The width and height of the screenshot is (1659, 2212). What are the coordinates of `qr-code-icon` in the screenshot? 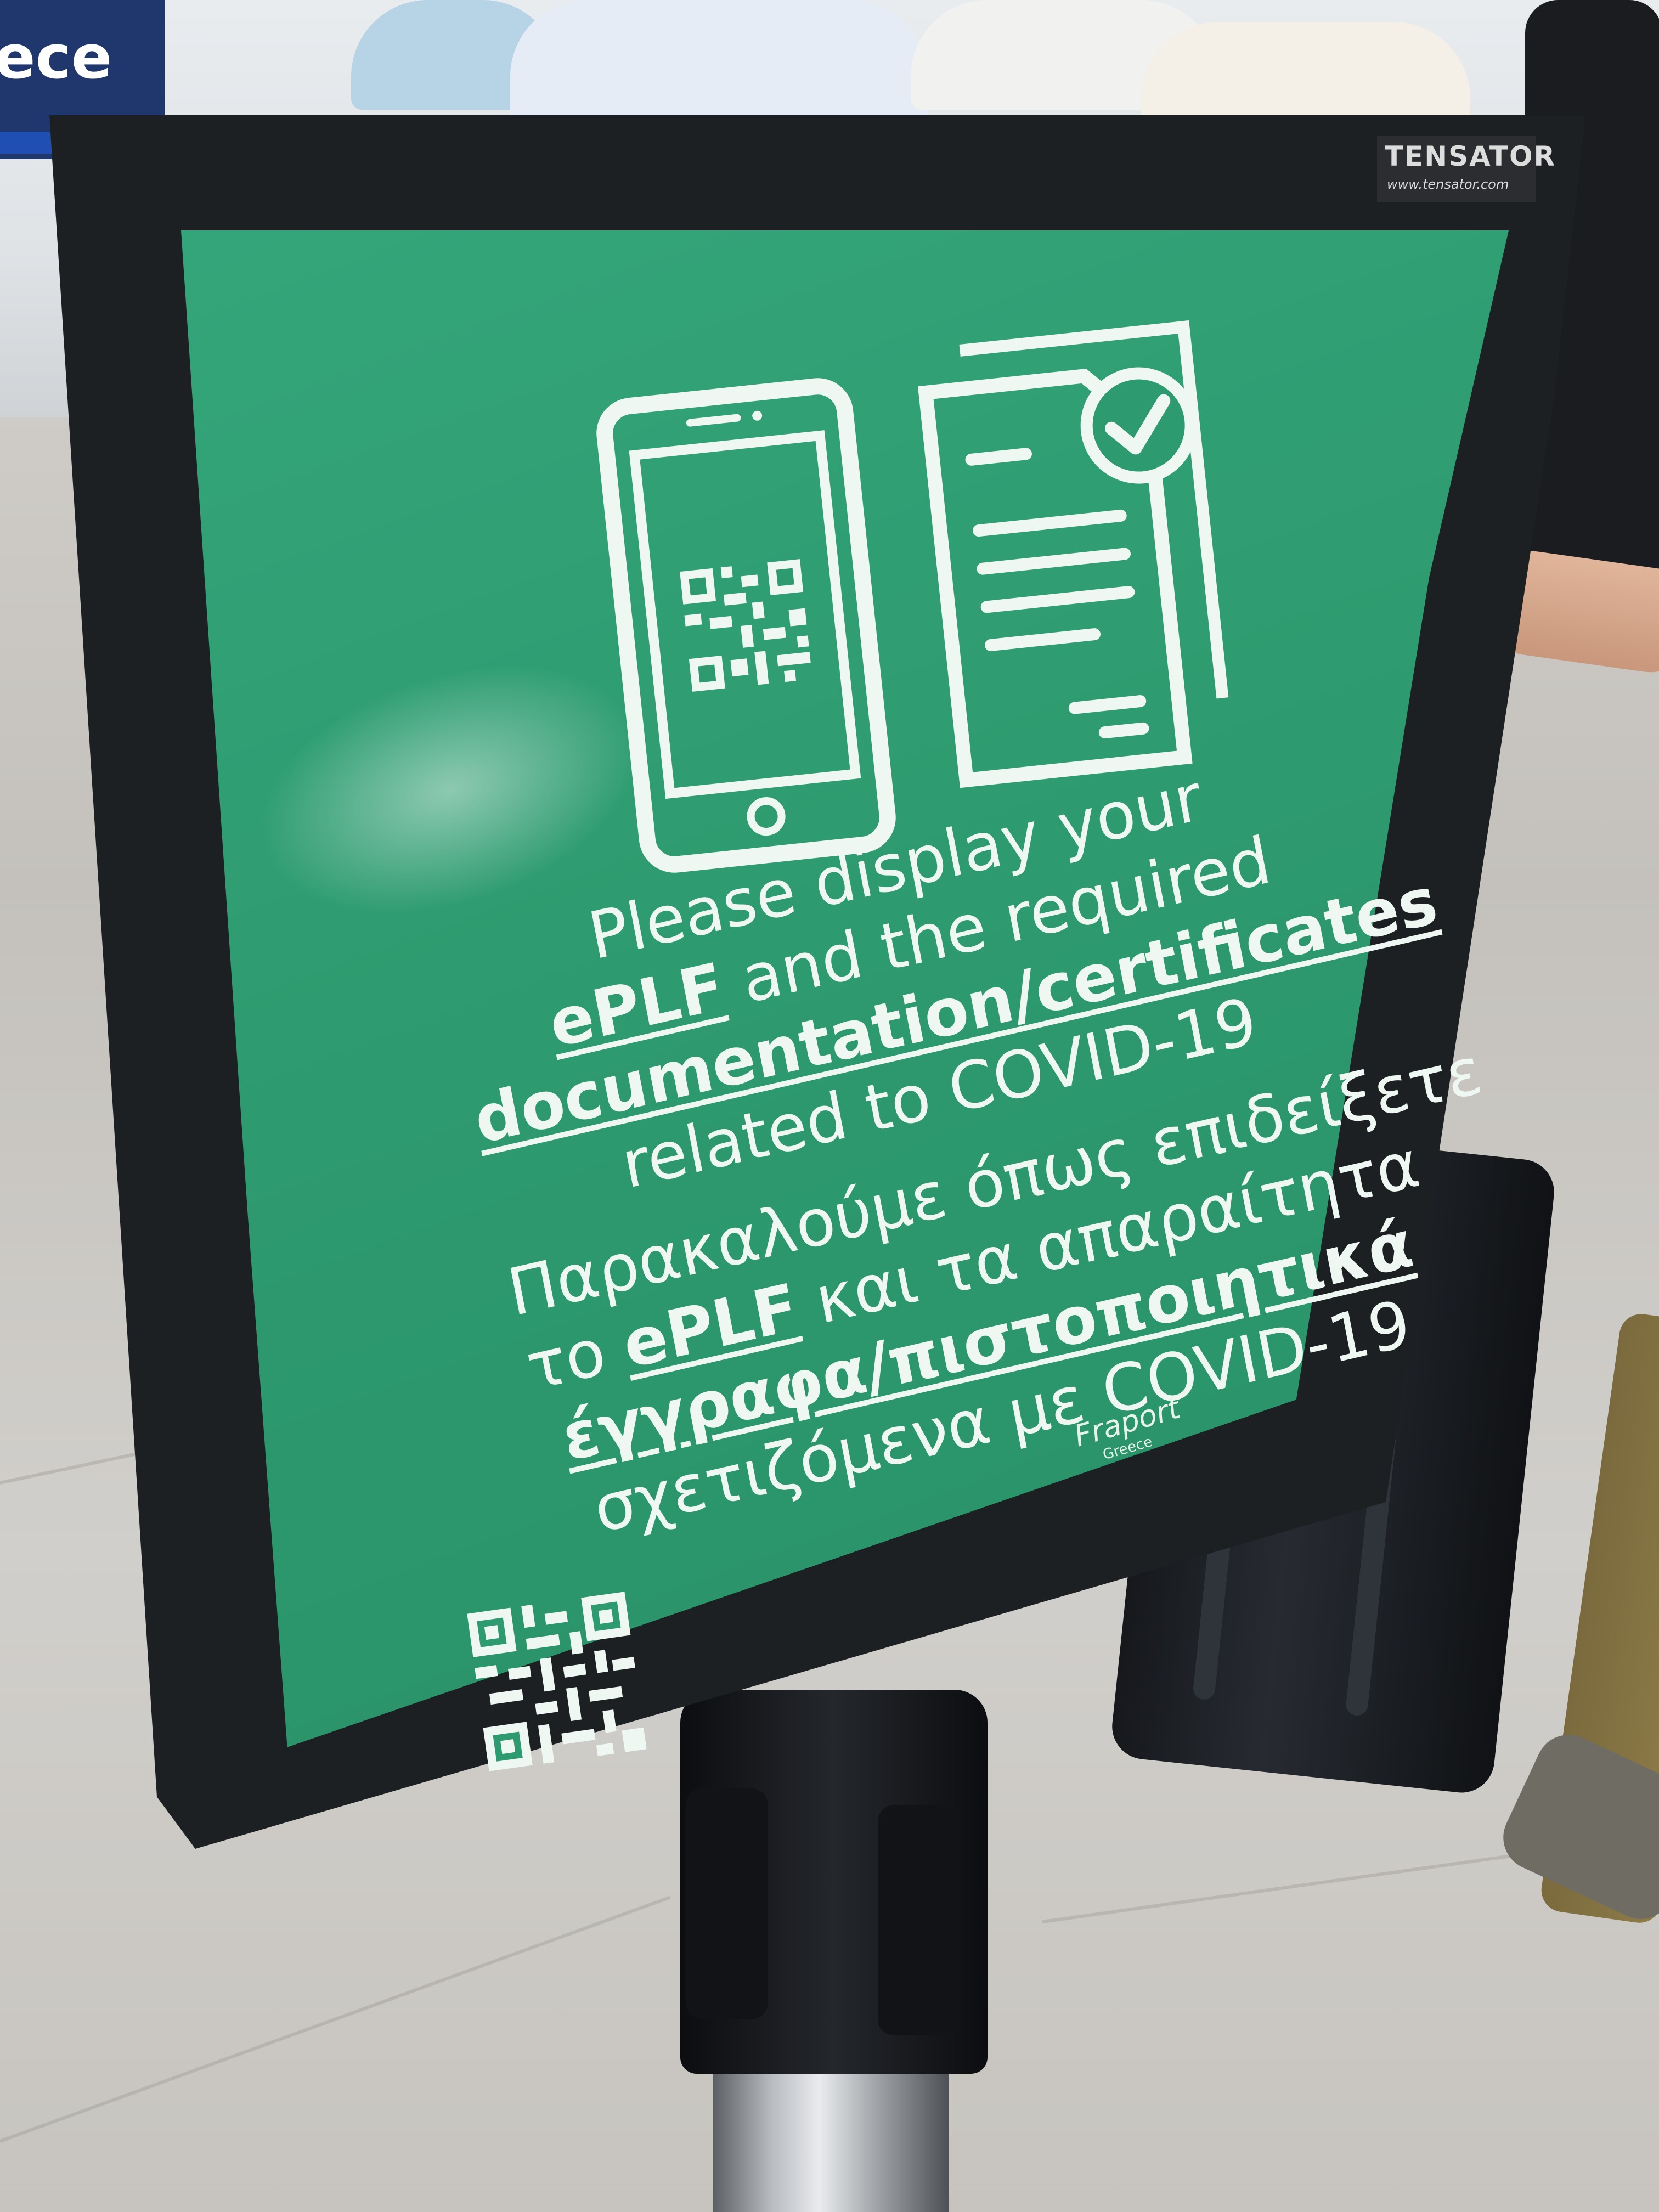 It's located at (557, 1682).